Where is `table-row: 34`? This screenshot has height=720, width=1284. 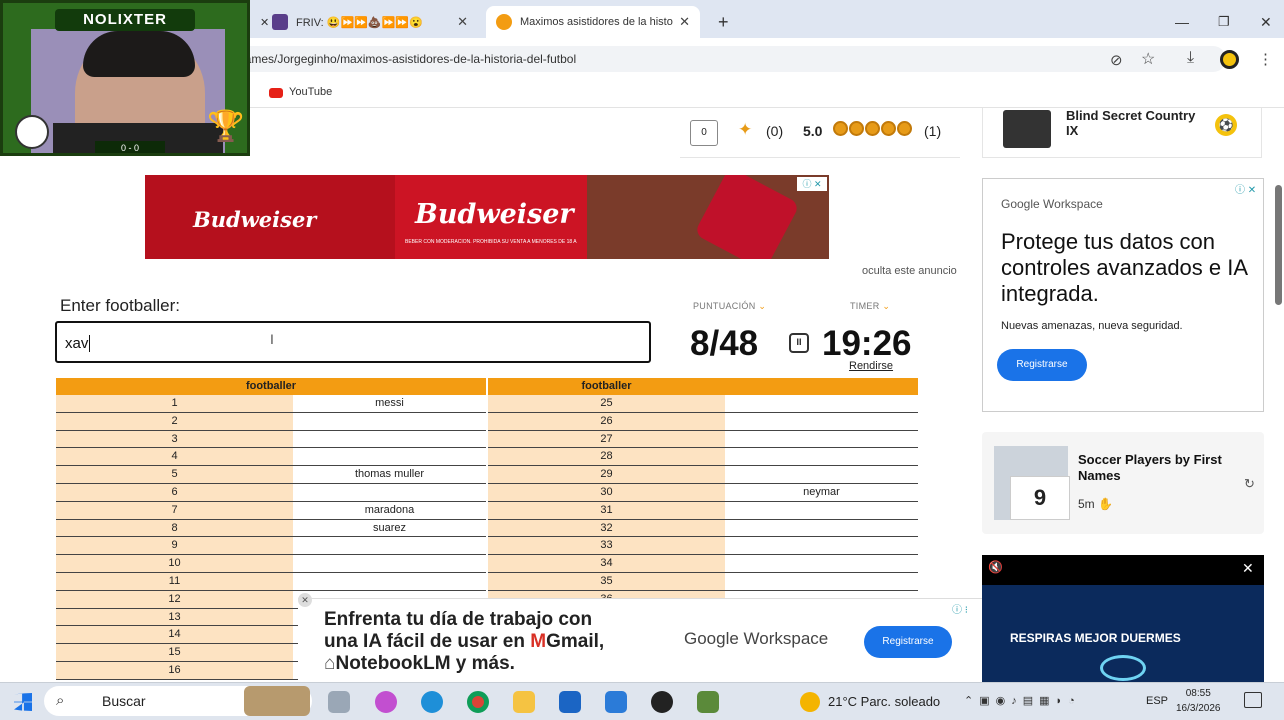 table-row: 34 is located at coordinates (703, 564).